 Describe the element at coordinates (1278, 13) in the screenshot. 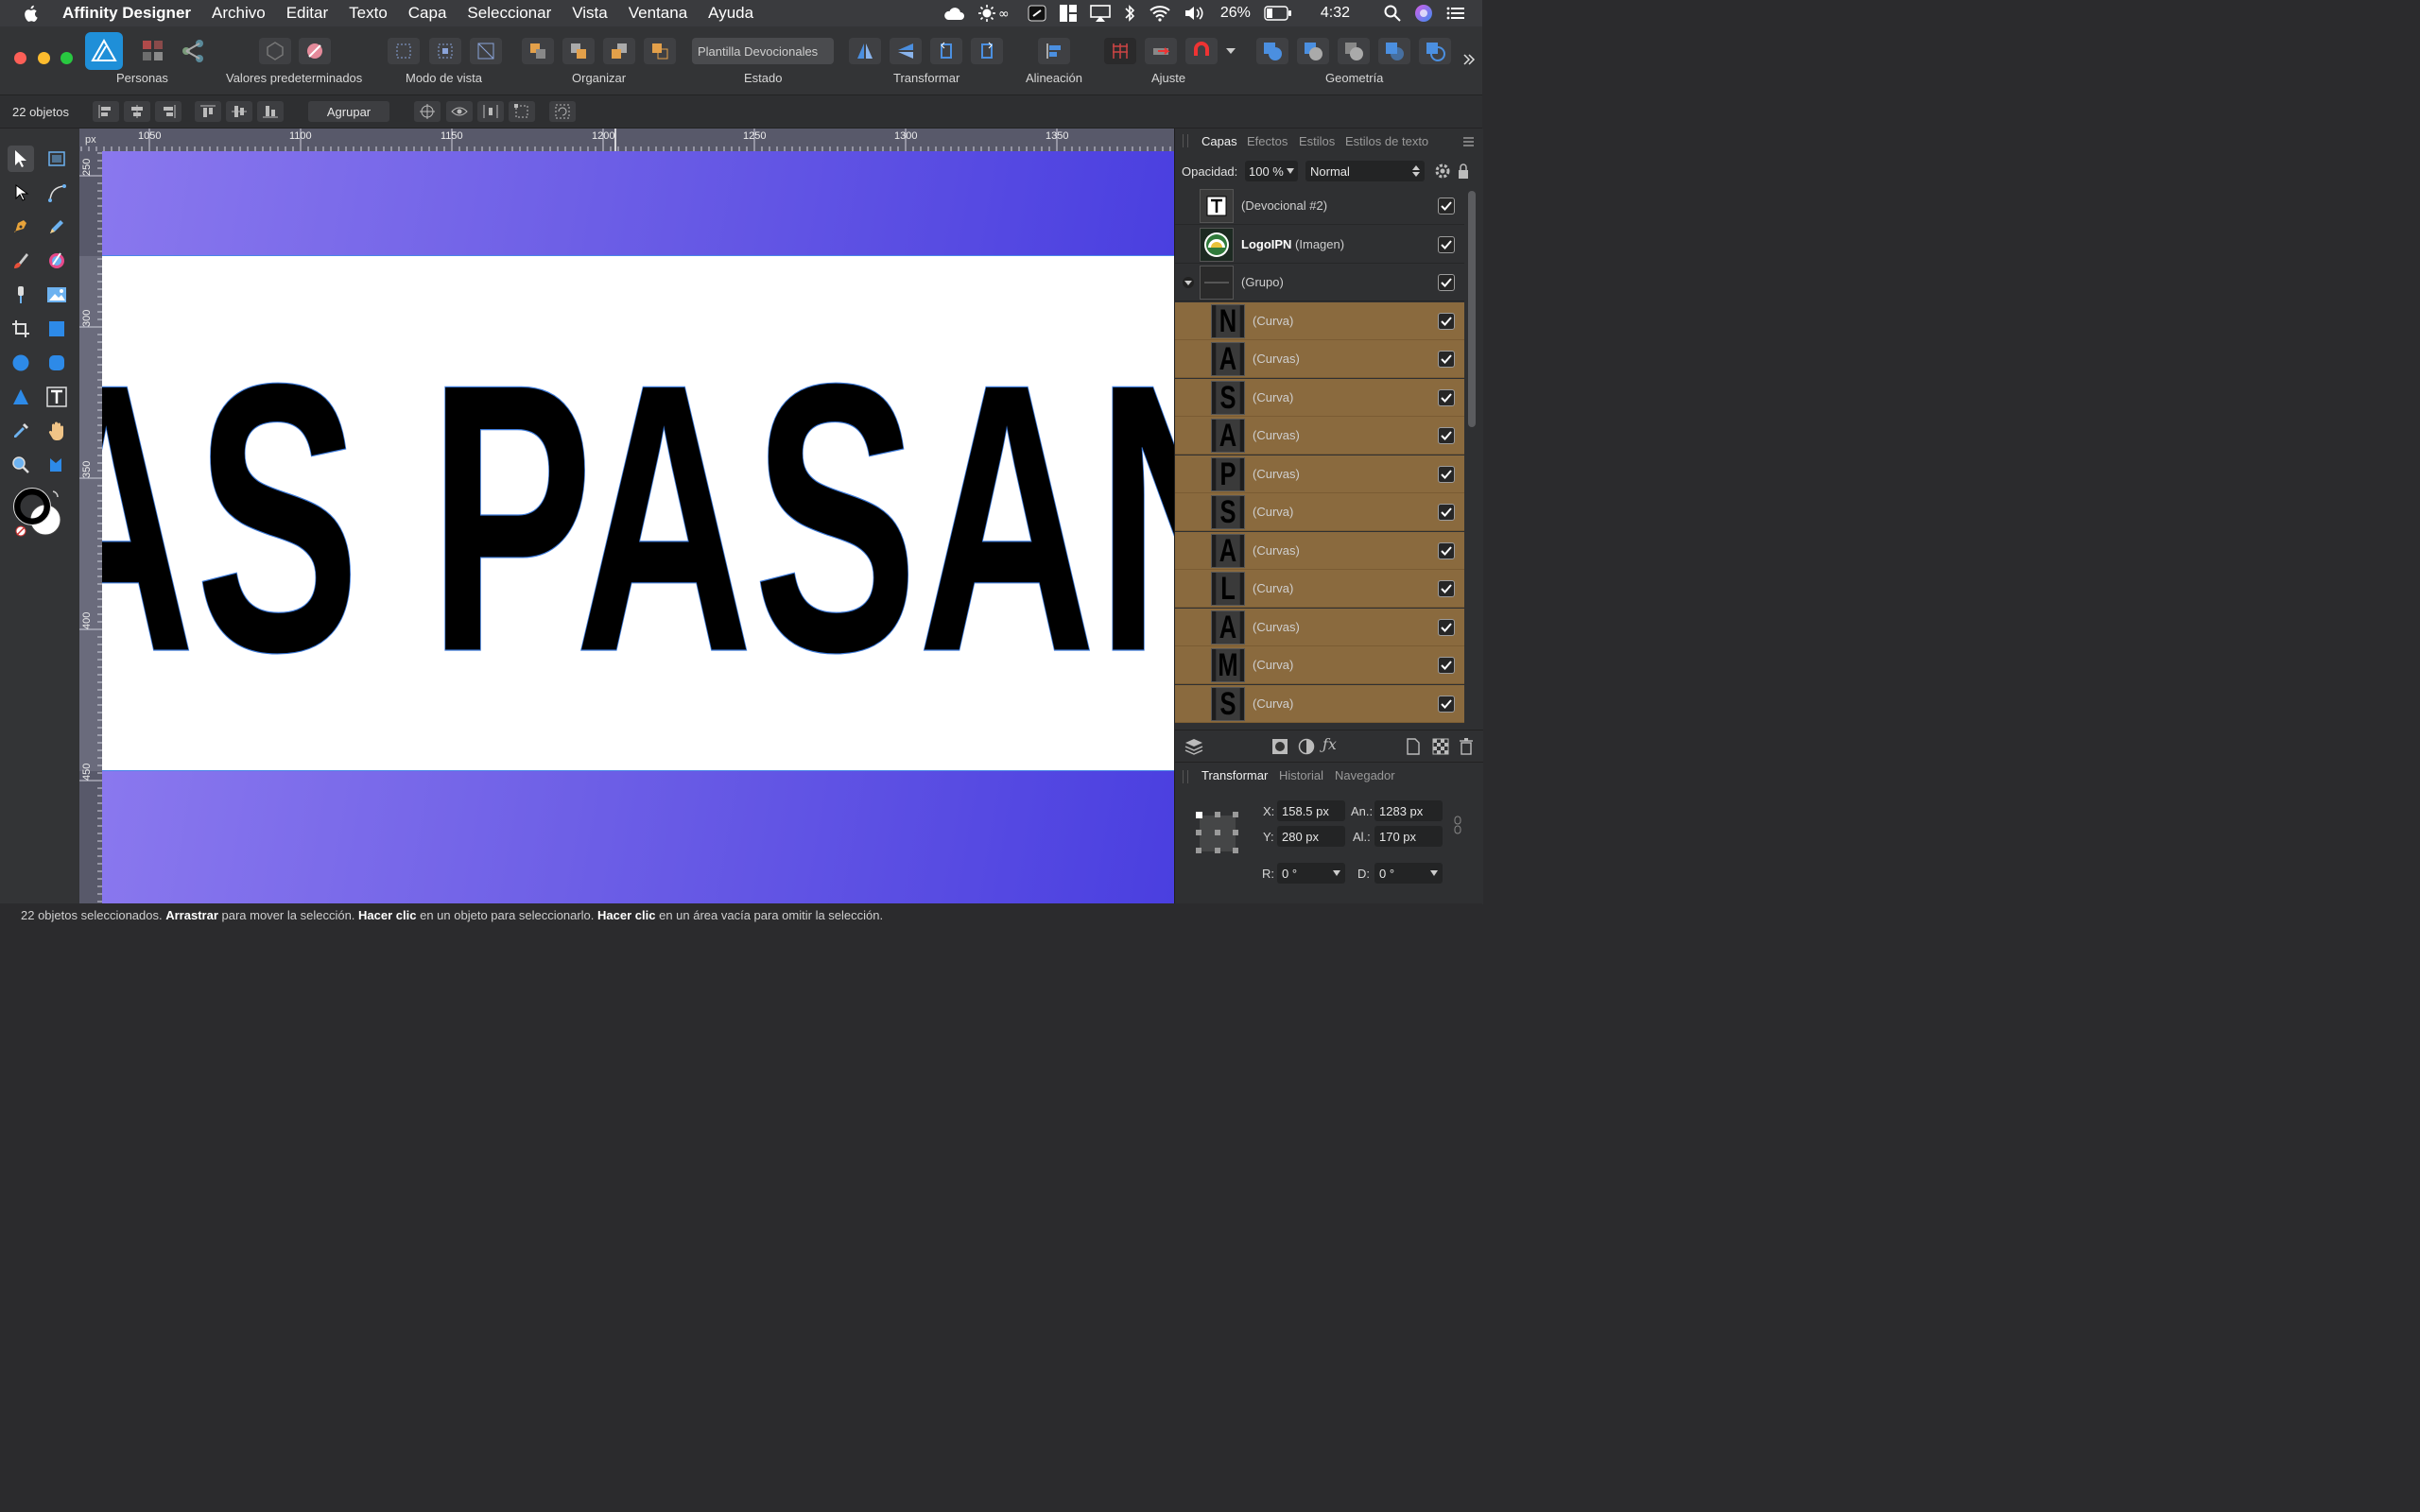

I see `battery-icon` at that location.